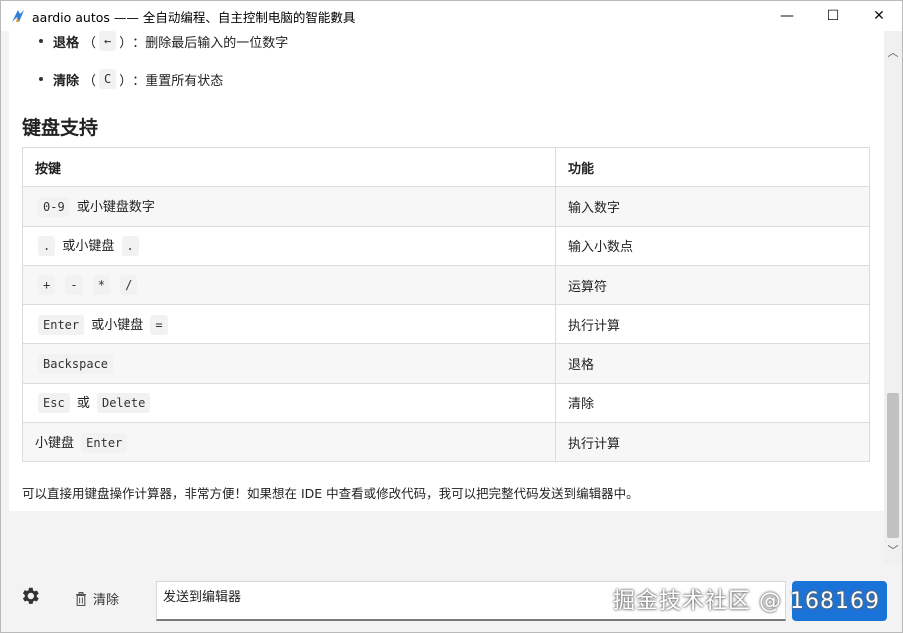 This screenshot has width=903, height=633. I want to click on table-row: Enter 或小键盘 = 执行计算, so click(446, 324).